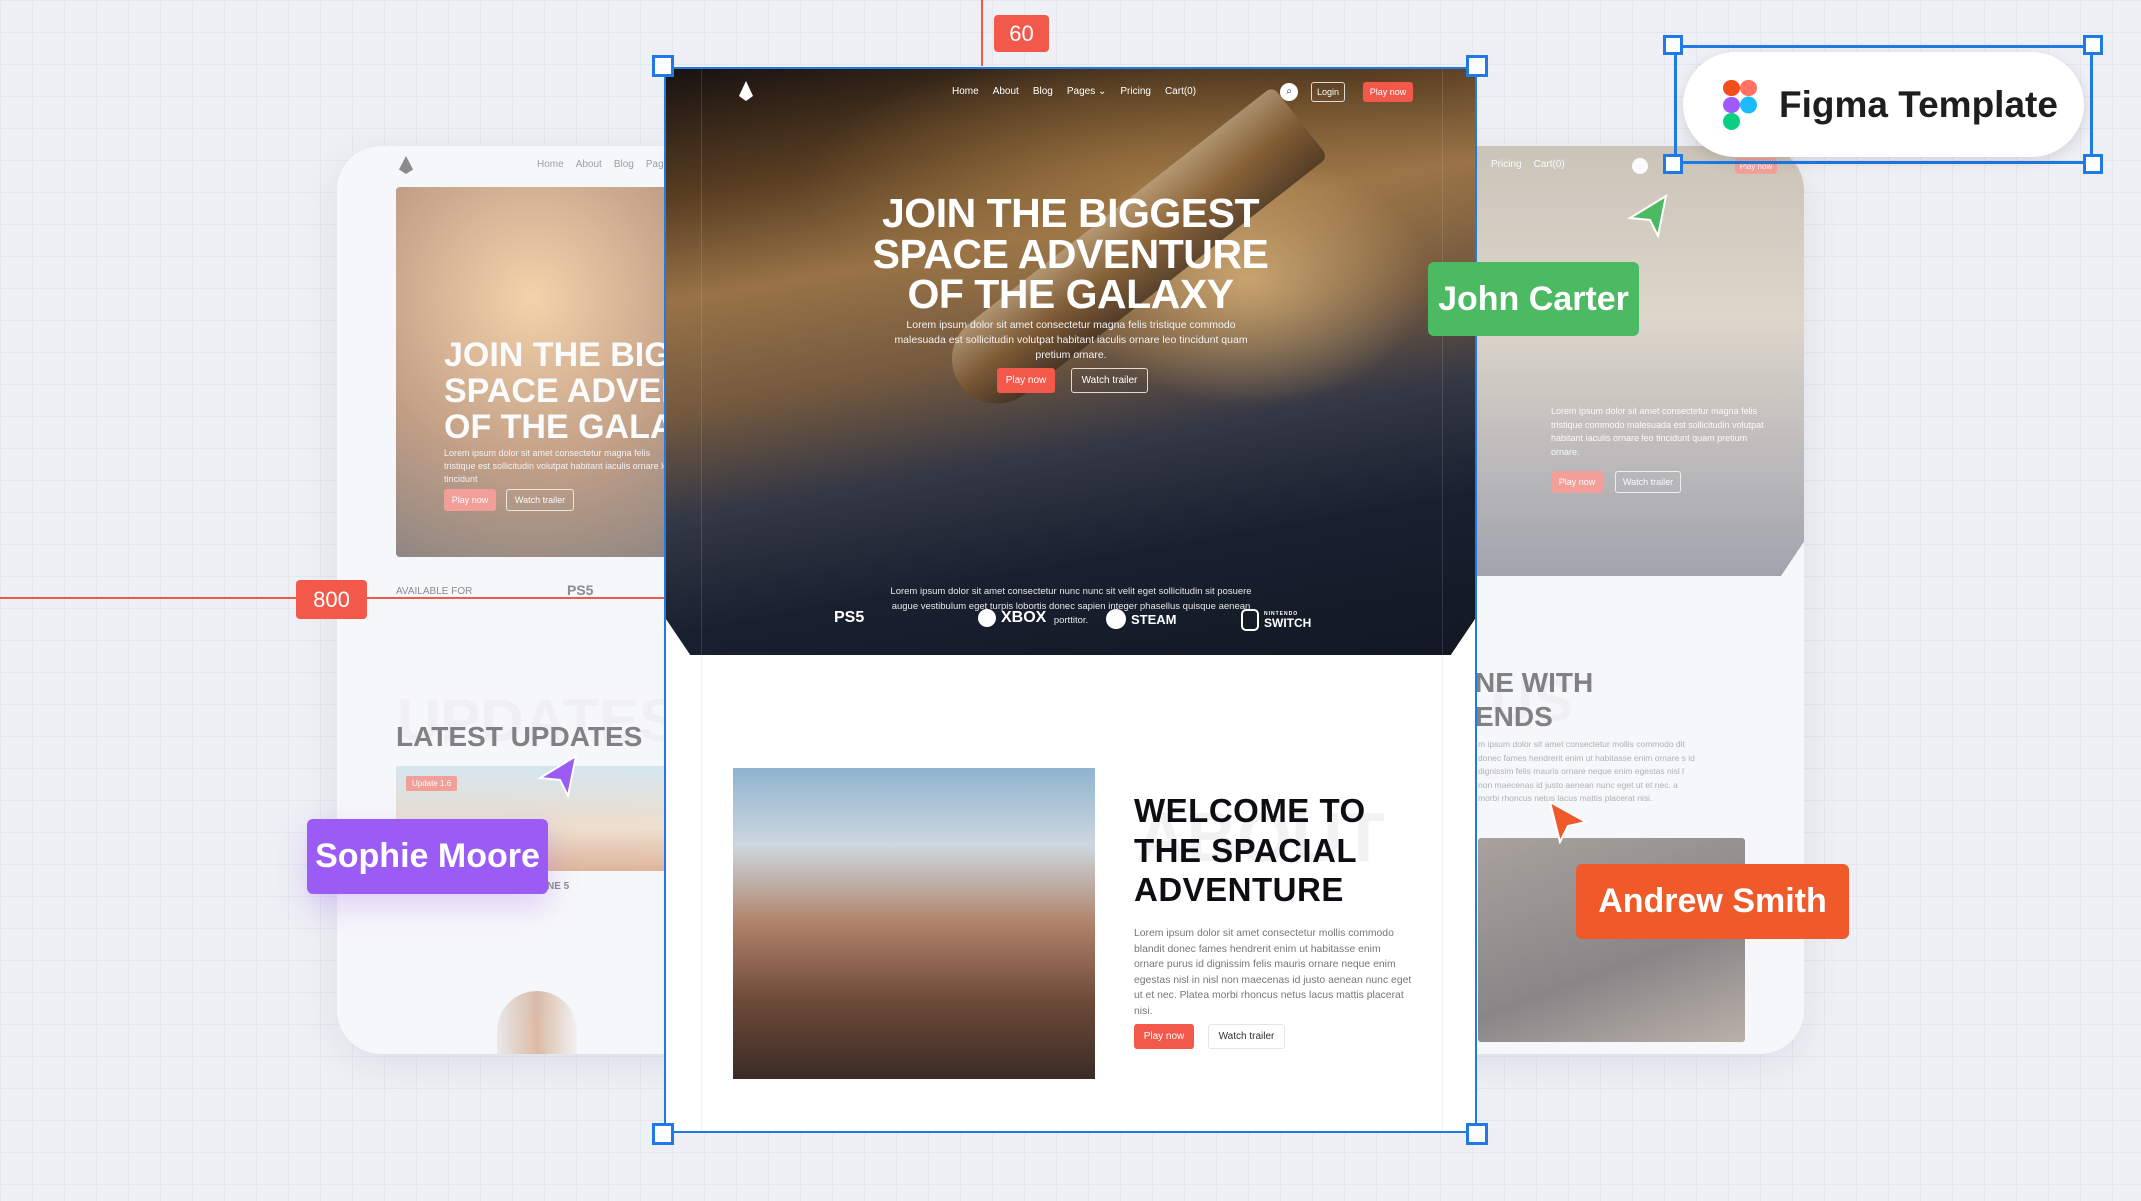 Image resolution: width=2141 pixels, height=1201 pixels. I want to click on cursor-andrew-icon, so click(1568, 822).